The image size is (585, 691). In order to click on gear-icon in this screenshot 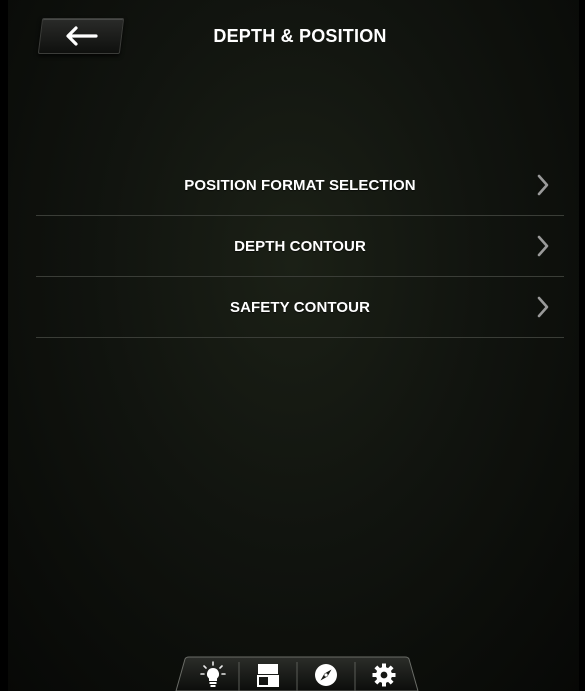, I will do `click(384, 675)`.